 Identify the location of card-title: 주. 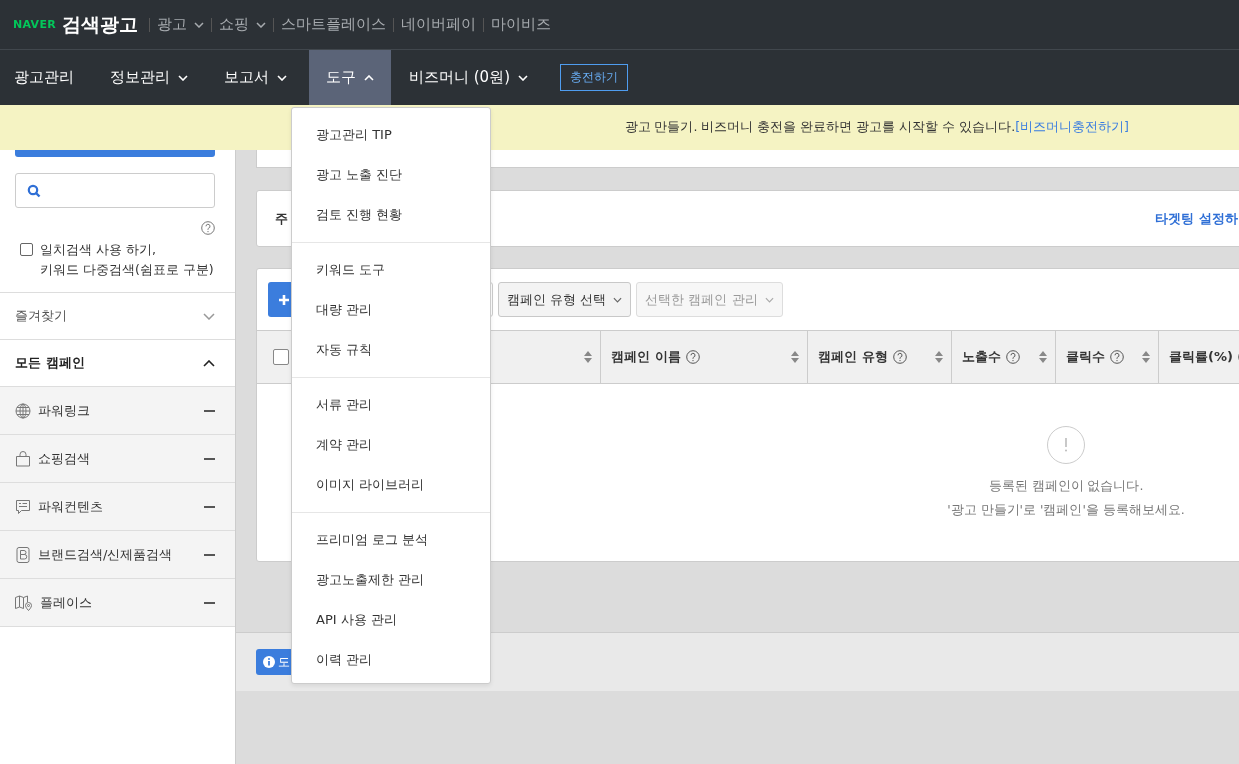
(281, 218).